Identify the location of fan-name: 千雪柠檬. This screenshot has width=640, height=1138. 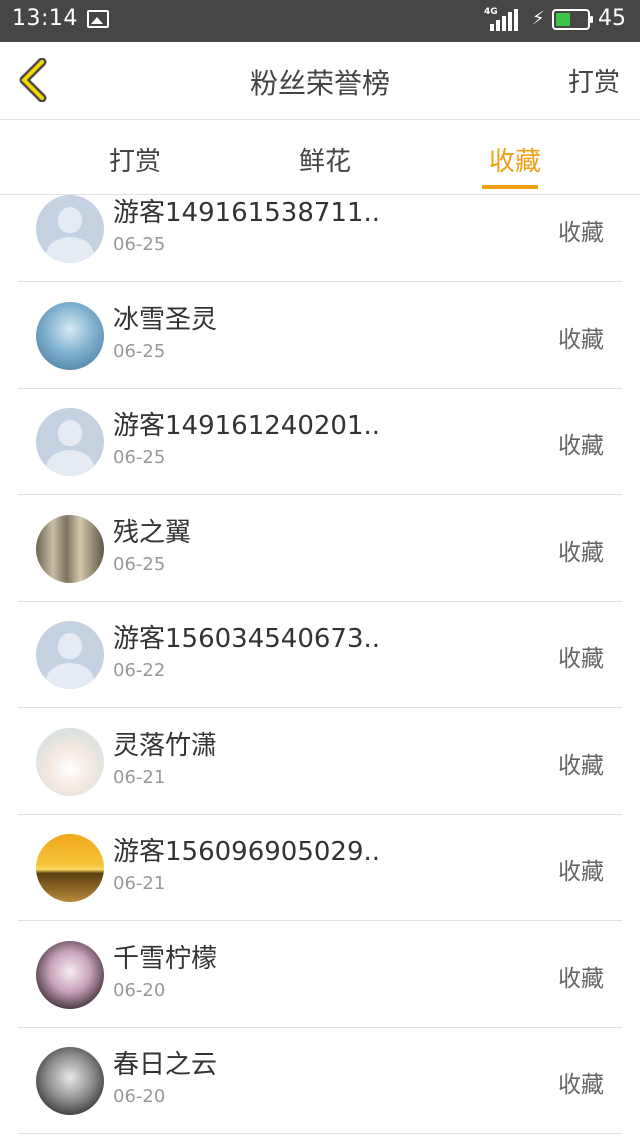
(165, 958).